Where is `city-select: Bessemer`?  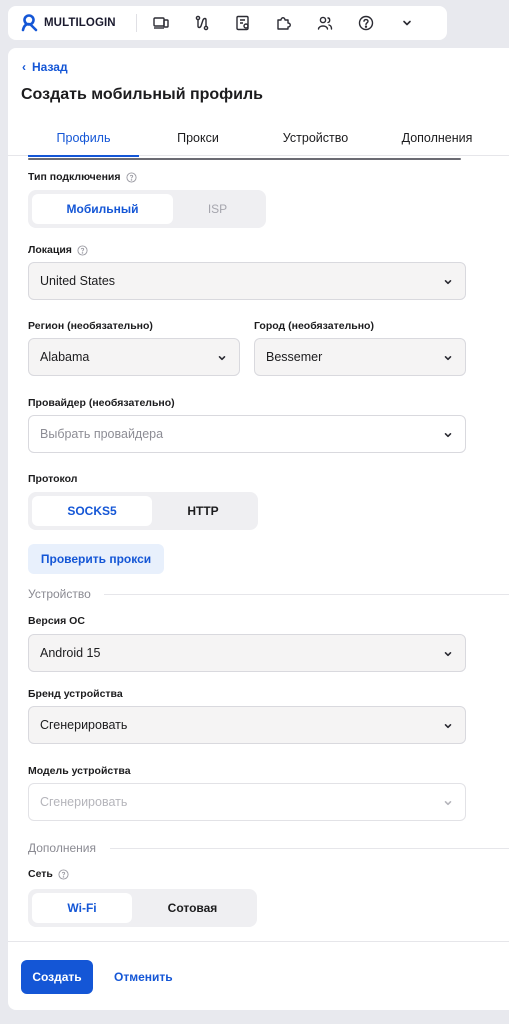
city-select: Bessemer is located at coordinates (360, 357).